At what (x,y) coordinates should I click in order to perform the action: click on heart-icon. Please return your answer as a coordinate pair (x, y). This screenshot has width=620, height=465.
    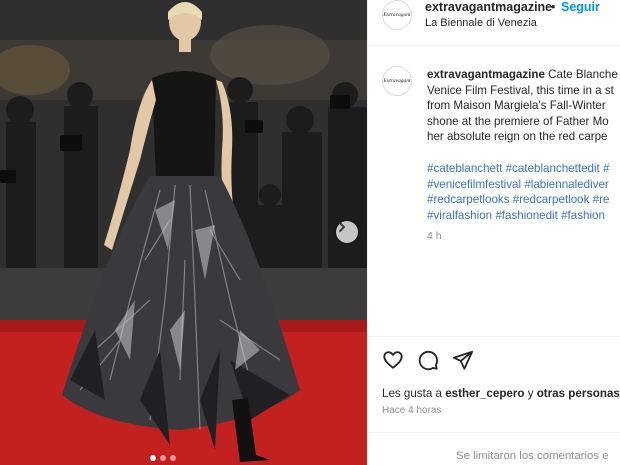
    Looking at the image, I should click on (393, 360).